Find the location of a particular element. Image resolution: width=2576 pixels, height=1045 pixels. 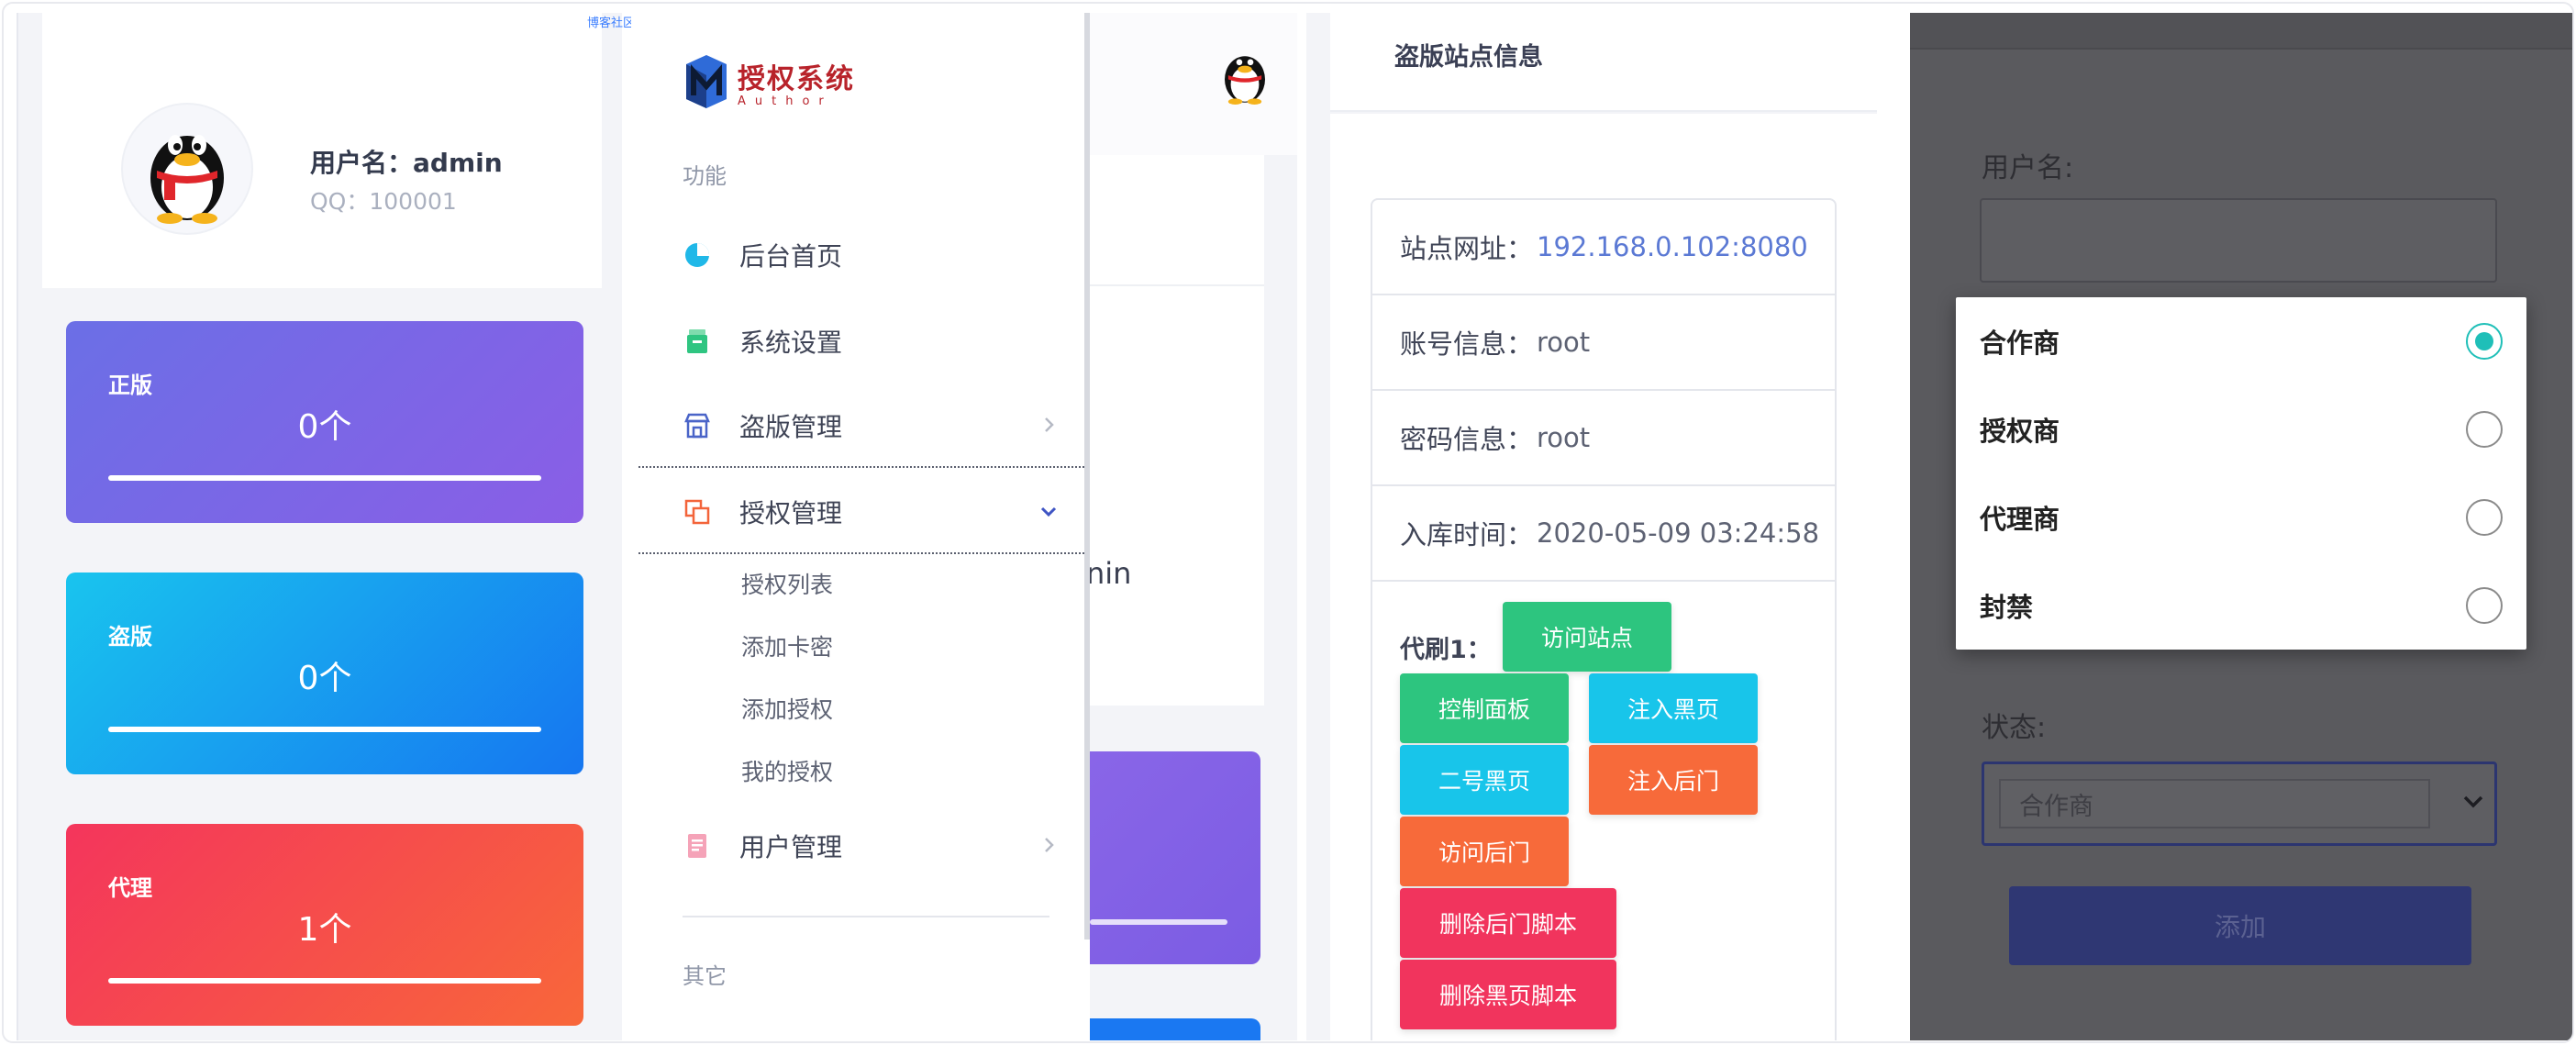

option-label: 代理商 is located at coordinates (2020, 519).